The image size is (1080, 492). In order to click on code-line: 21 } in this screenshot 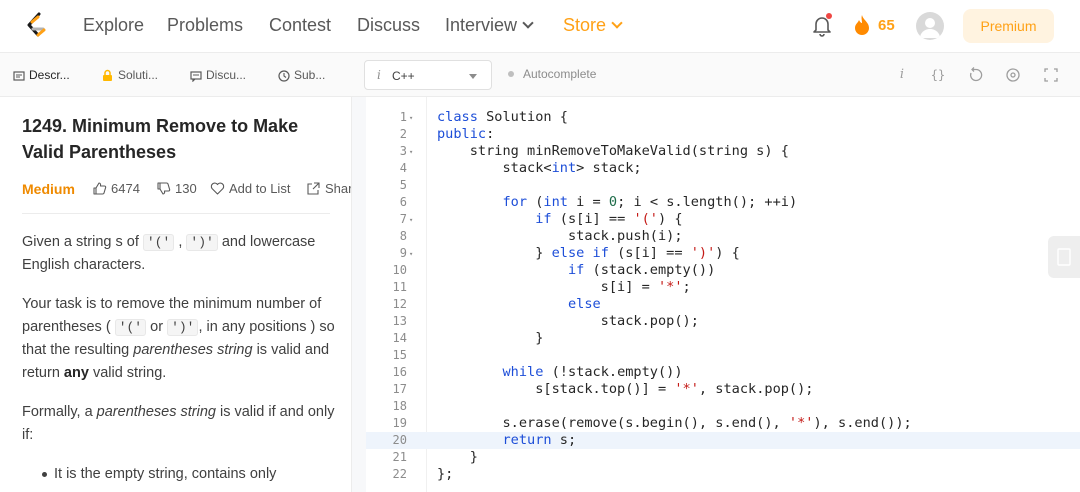, I will do `click(723, 457)`.